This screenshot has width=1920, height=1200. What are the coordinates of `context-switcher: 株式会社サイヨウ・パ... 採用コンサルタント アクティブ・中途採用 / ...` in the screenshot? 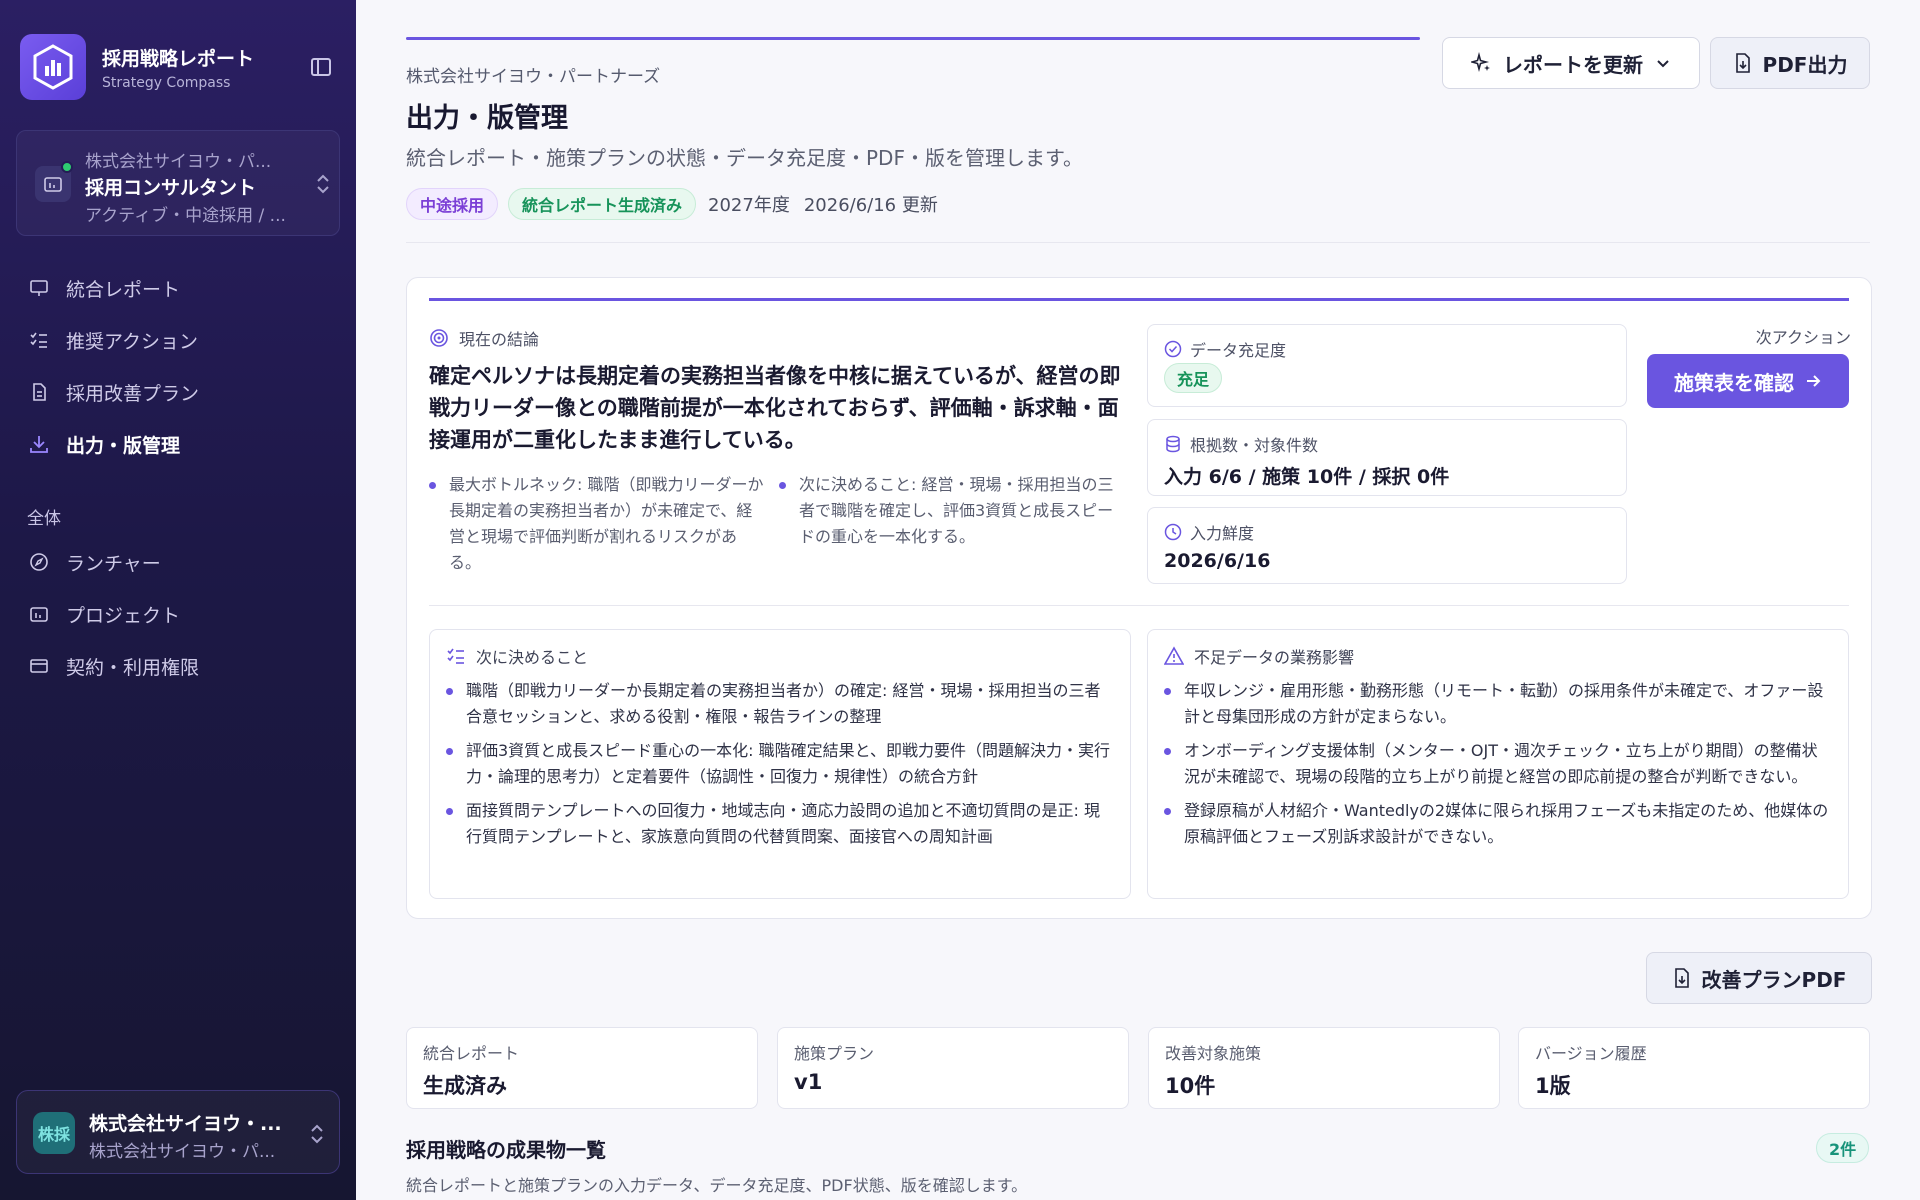 It's located at (178, 183).